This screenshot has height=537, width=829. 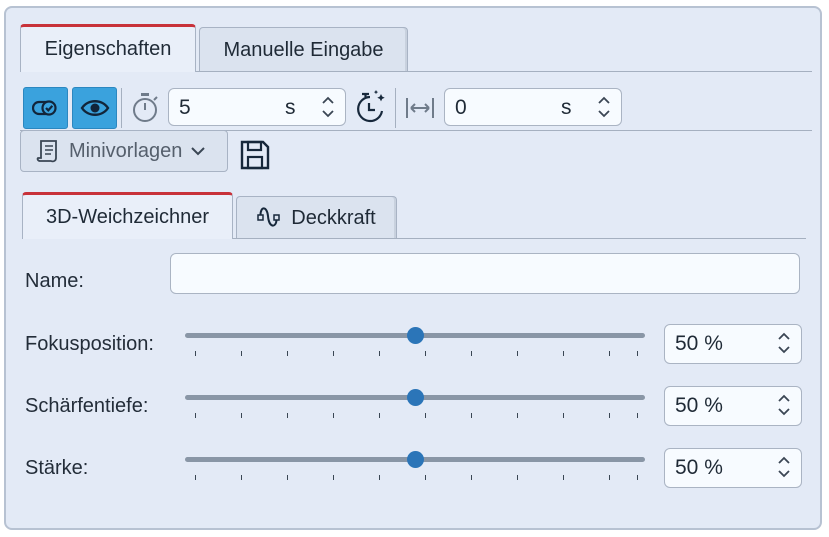 I want to click on dropdown-label: Minivorlagen, so click(x=126, y=150).